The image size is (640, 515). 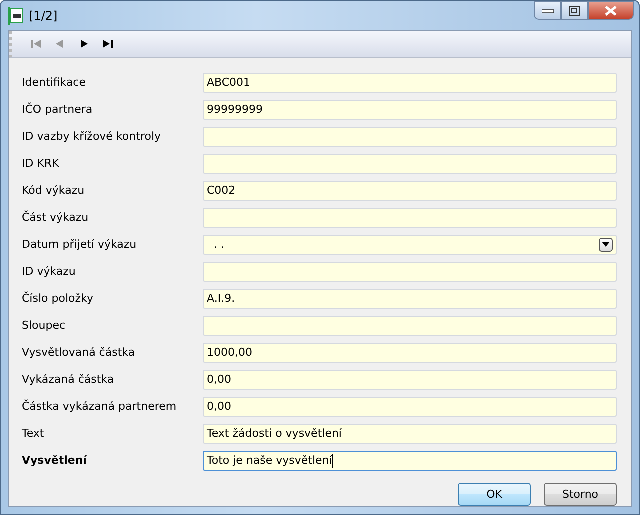 I want to click on dialog-button: OK, so click(x=494, y=494).